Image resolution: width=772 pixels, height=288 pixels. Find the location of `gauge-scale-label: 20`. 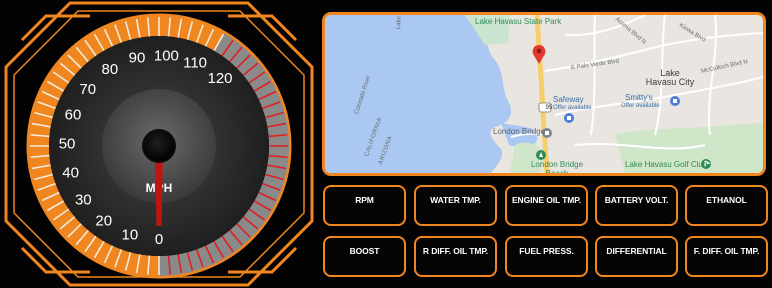

gauge-scale-label: 20 is located at coordinates (103, 221).